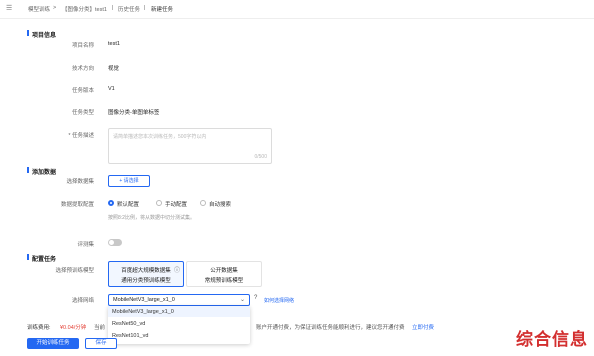 This screenshot has height=356, width=594. What do you see at coordinates (146, 281) in the screenshot?
I see `model-card-line2: 通用分类预训练模型` at bounding box center [146, 281].